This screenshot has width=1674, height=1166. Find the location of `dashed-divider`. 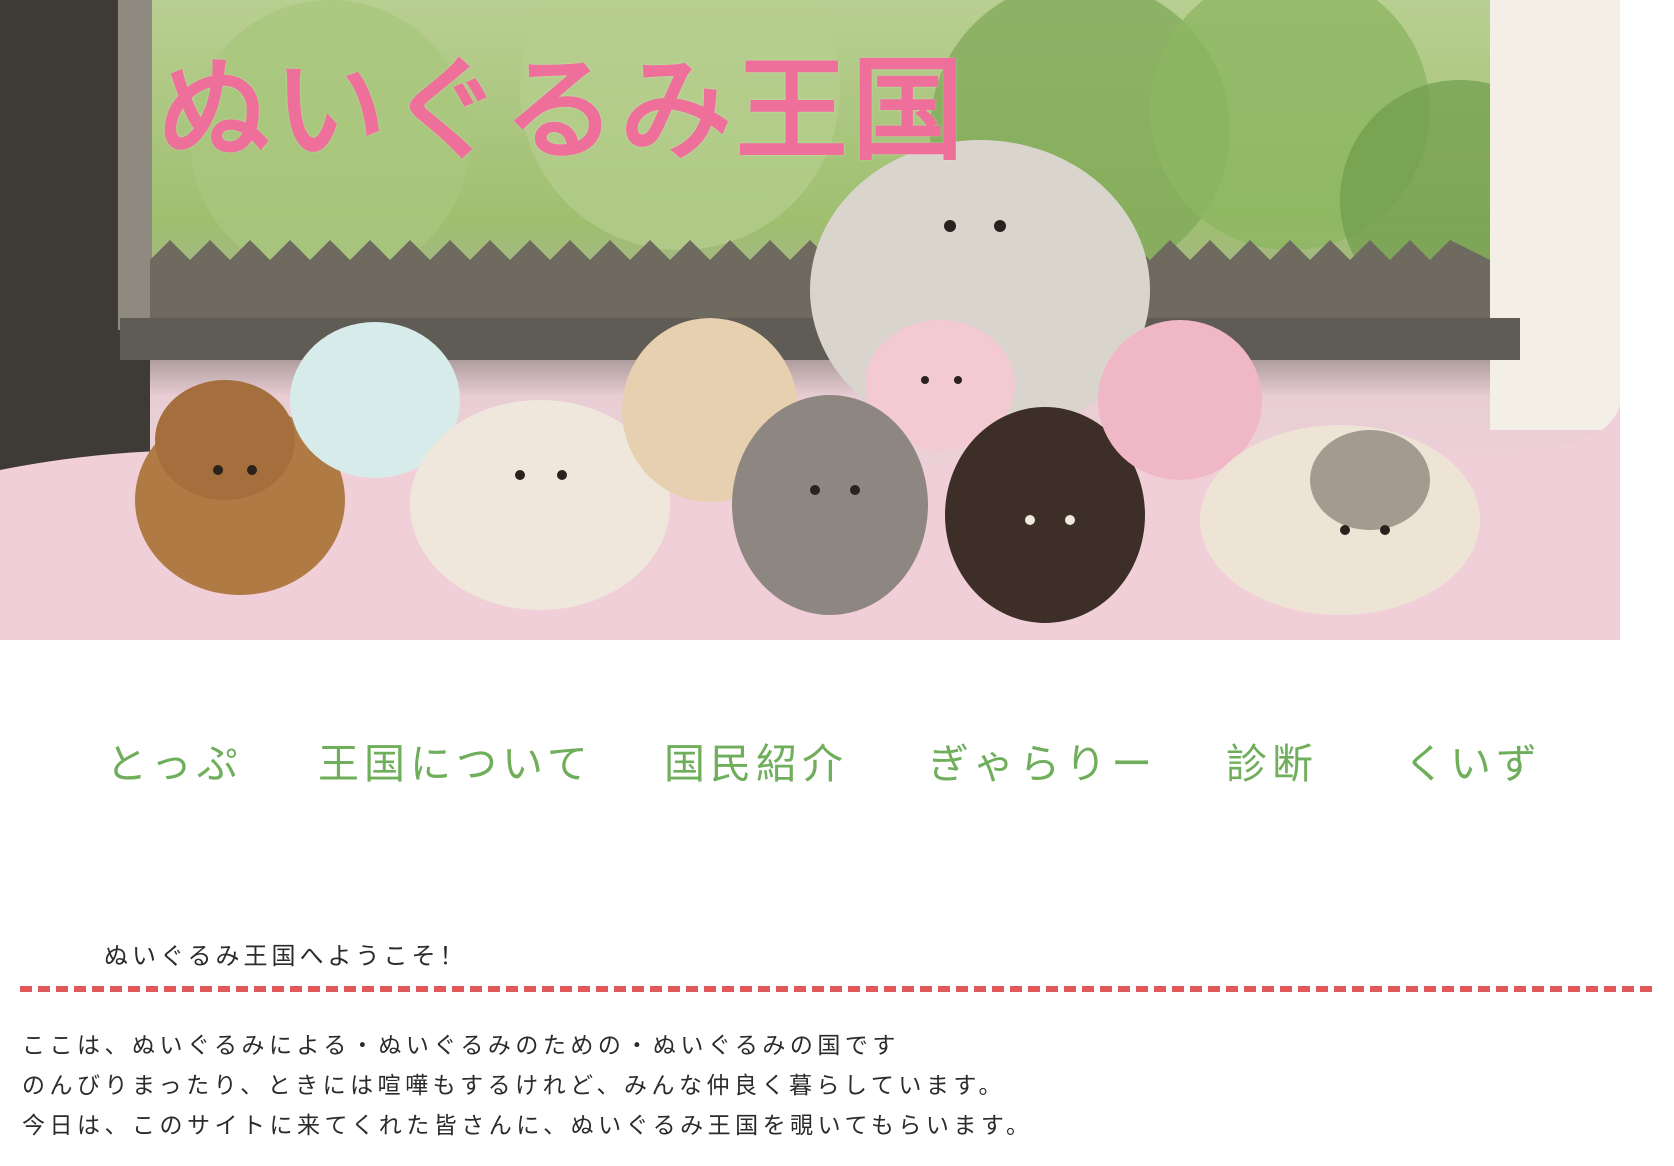

dashed-divider is located at coordinates (836, 989).